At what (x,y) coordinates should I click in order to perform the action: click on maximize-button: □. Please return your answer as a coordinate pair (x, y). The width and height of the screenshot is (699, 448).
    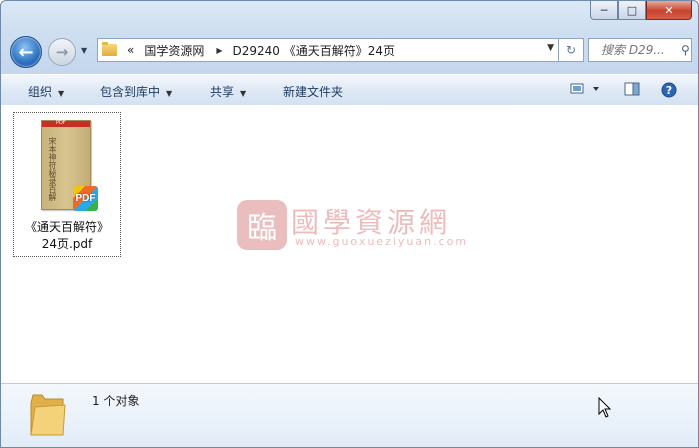
    Looking at the image, I should click on (632, 10).